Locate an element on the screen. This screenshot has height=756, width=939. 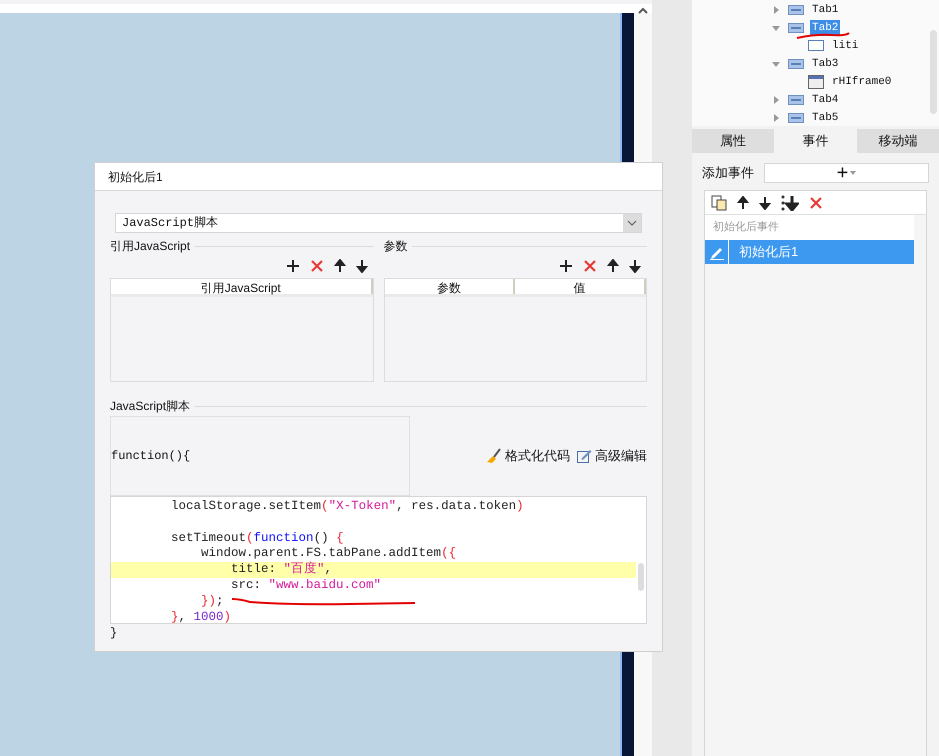
code-line: }, 1000) is located at coordinates (201, 618).